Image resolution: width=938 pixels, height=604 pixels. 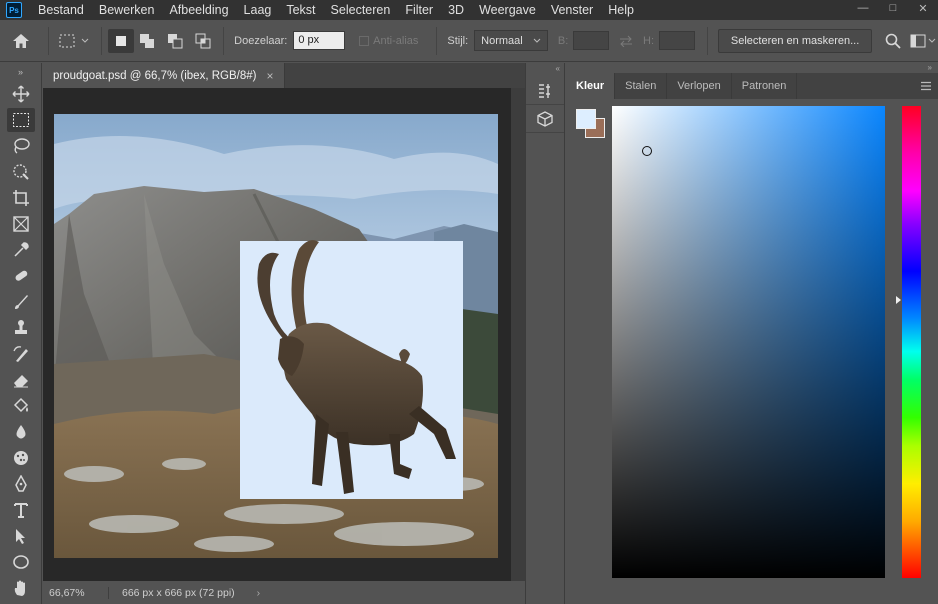 What do you see at coordinates (20, 72) in the screenshot?
I see `tools-collapse-icon: »` at bounding box center [20, 72].